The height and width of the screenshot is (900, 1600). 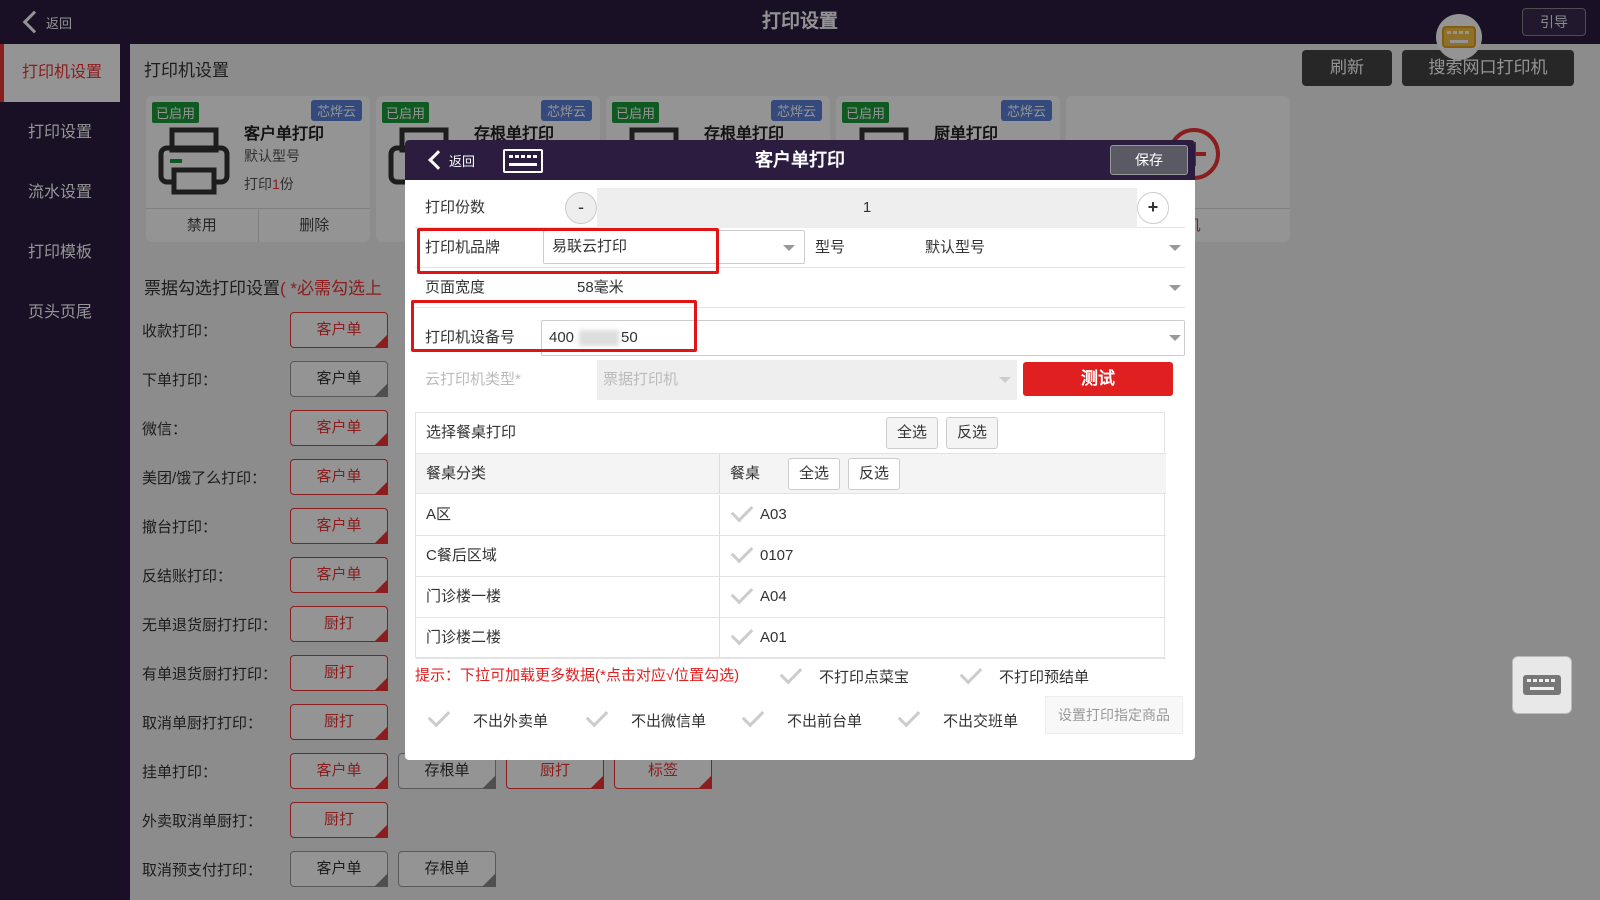 I want to click on col-table-header: 餐桌, so click(x=745, y=473).